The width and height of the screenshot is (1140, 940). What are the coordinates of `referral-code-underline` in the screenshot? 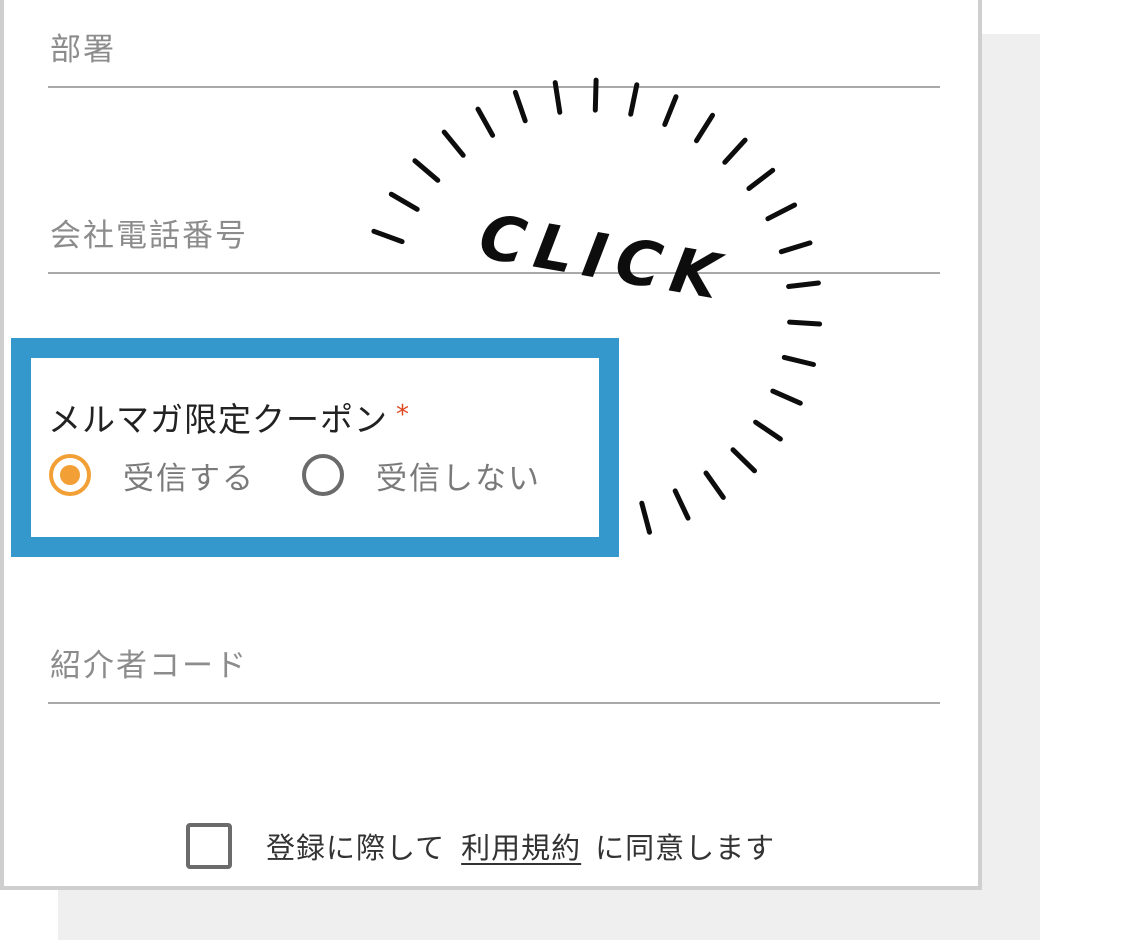 It's located at (494, 703).